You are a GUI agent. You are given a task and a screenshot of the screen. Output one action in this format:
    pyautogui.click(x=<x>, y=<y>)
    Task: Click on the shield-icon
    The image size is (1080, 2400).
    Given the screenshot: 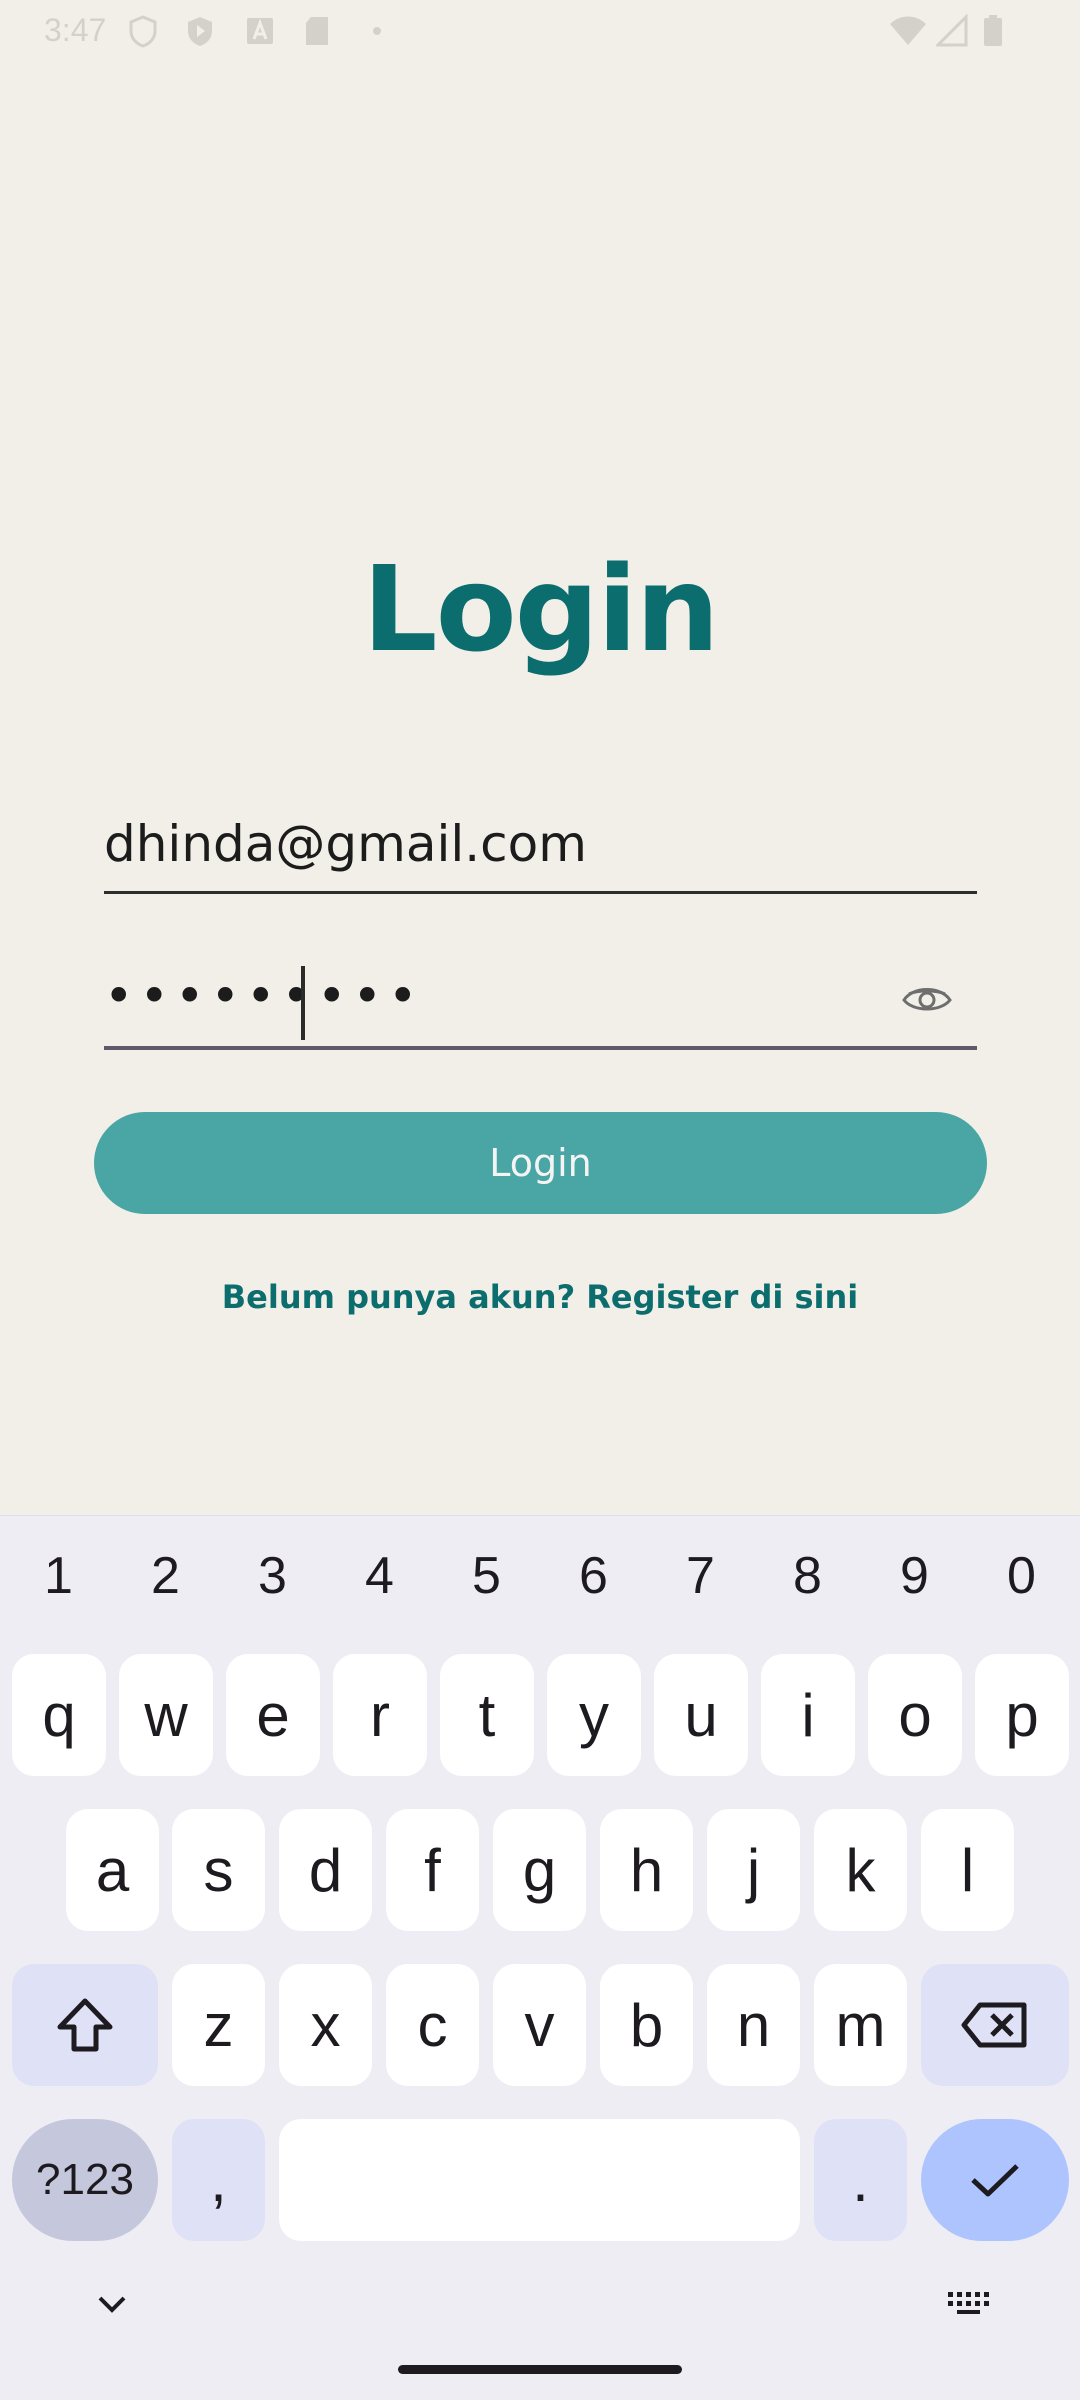 What is the action you would take?
    pyautogui.click(x=143, y=31)
    